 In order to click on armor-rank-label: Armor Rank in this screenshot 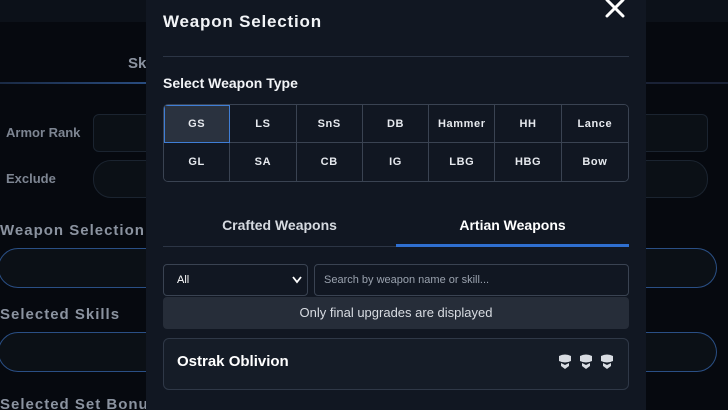, I will do `click(43, 132)`.